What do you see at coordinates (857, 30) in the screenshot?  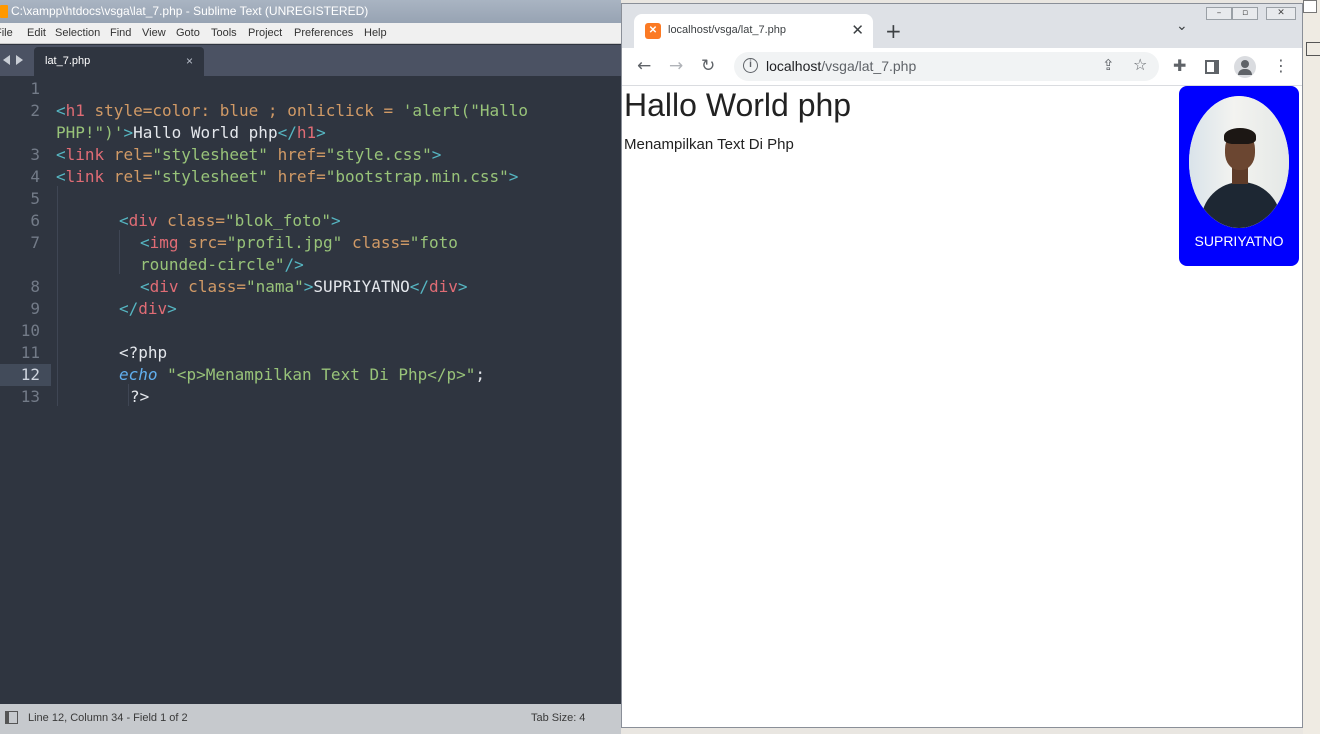 I see `close-tab-icon: ✕` at bounding box center [857, 30].